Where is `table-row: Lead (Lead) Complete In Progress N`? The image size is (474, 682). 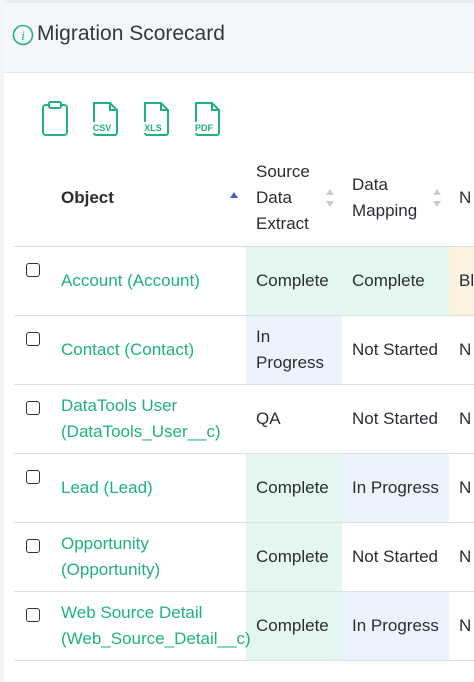 table-row: Lead (Lead) Complete In Progress N is located at coordinates (244, 488).